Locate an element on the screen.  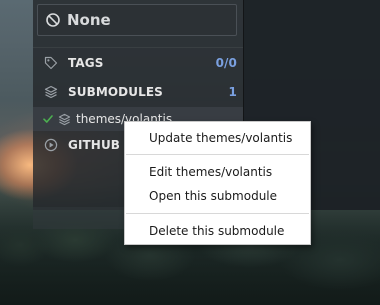
menu-item-open-submodule: Open this submodule is located at coordinates (217, 196).